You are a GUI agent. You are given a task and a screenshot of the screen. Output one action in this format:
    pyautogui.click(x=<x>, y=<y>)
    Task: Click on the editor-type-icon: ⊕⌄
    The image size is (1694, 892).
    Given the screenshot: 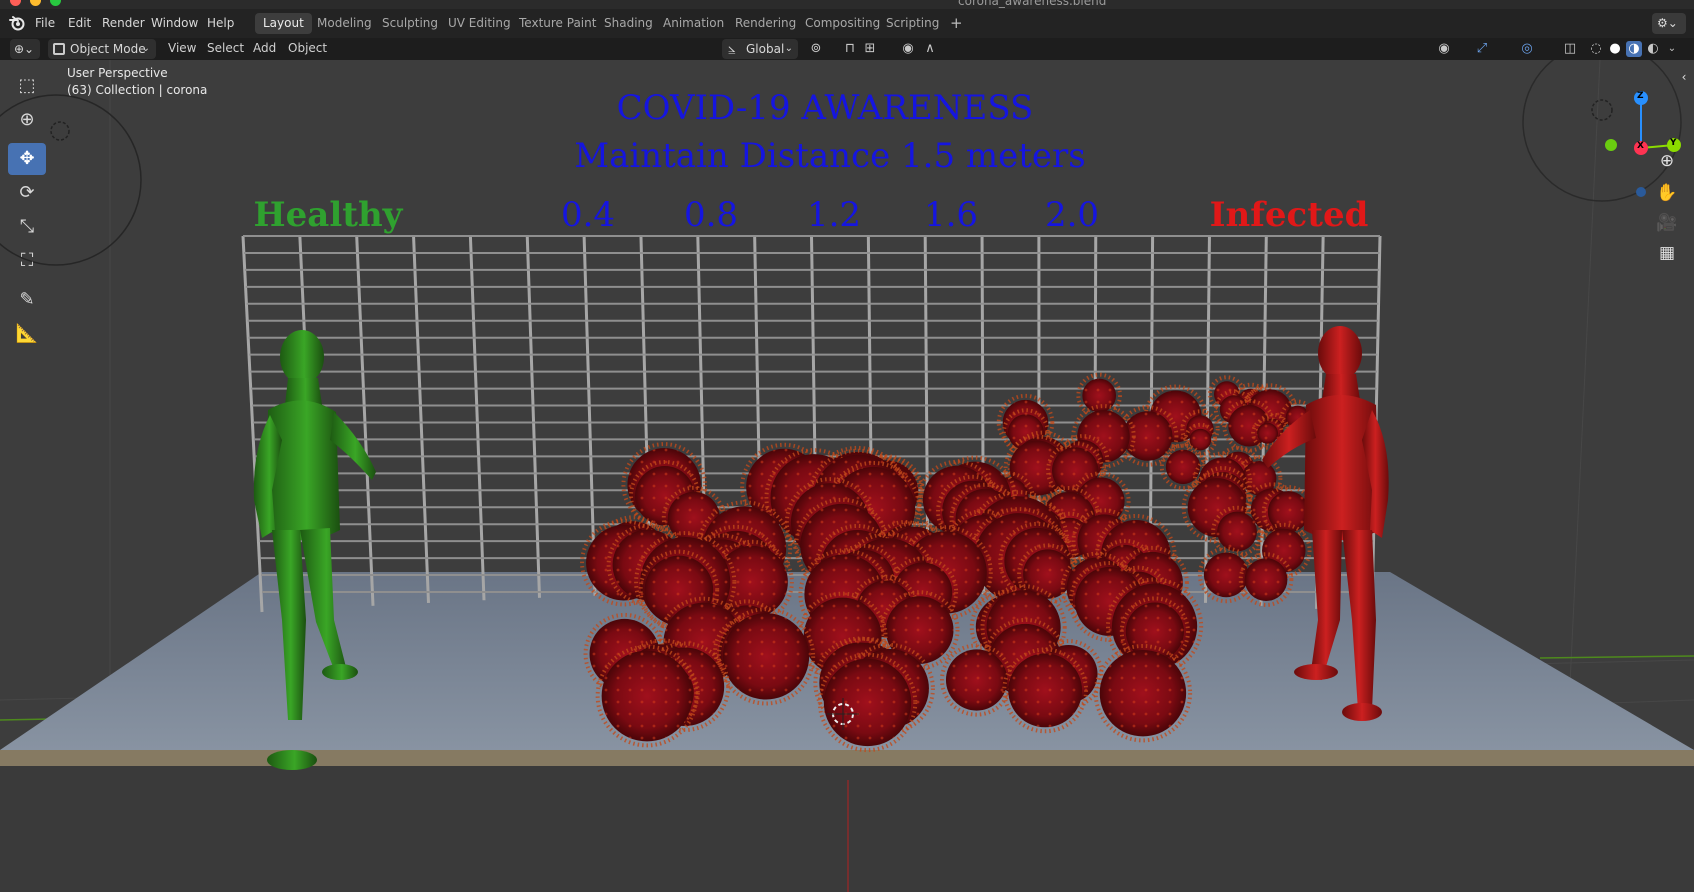 What is the action you would take?
    pyautogui.click(x=25, y=49)
    